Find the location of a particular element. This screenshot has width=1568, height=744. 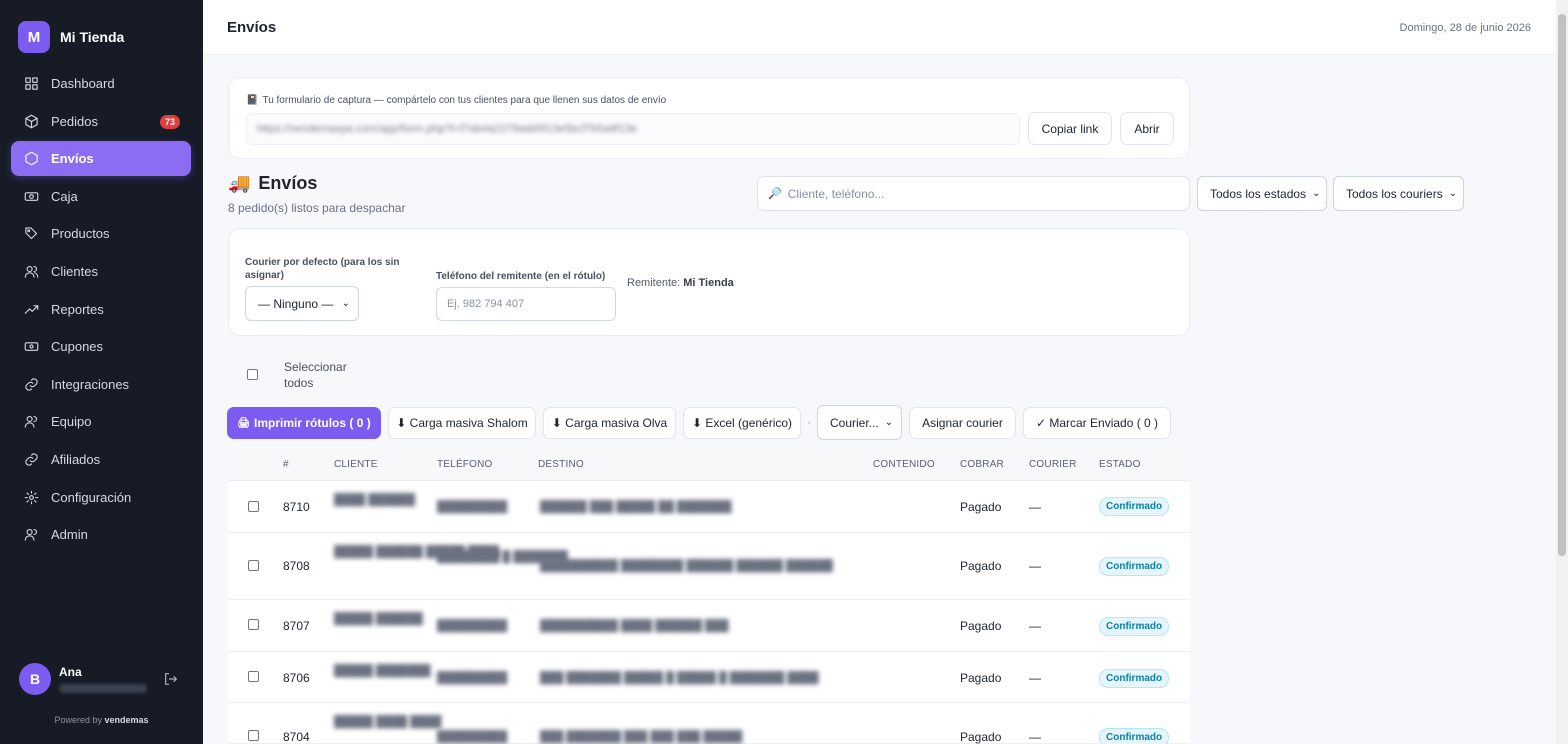

destination-redacted: ██████████ ████████ ██████ ██████ ██████ is located at coordinates (686, 566).